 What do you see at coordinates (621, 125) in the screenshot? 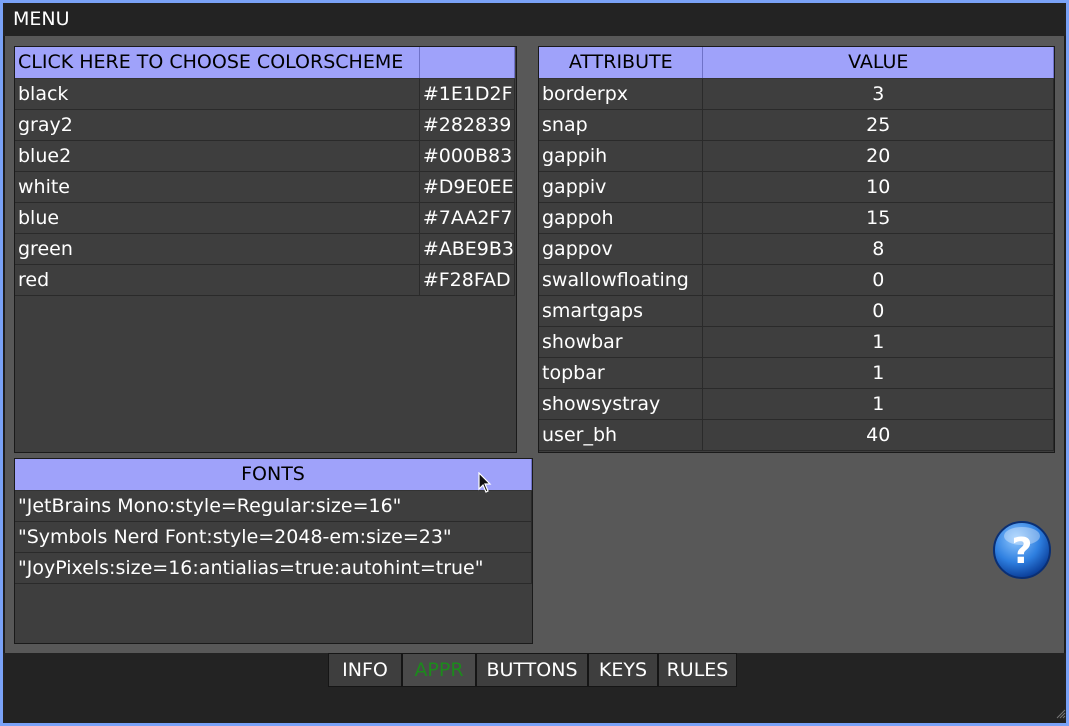
I see `attribute-name: snap` at bounding box center [621, 125].